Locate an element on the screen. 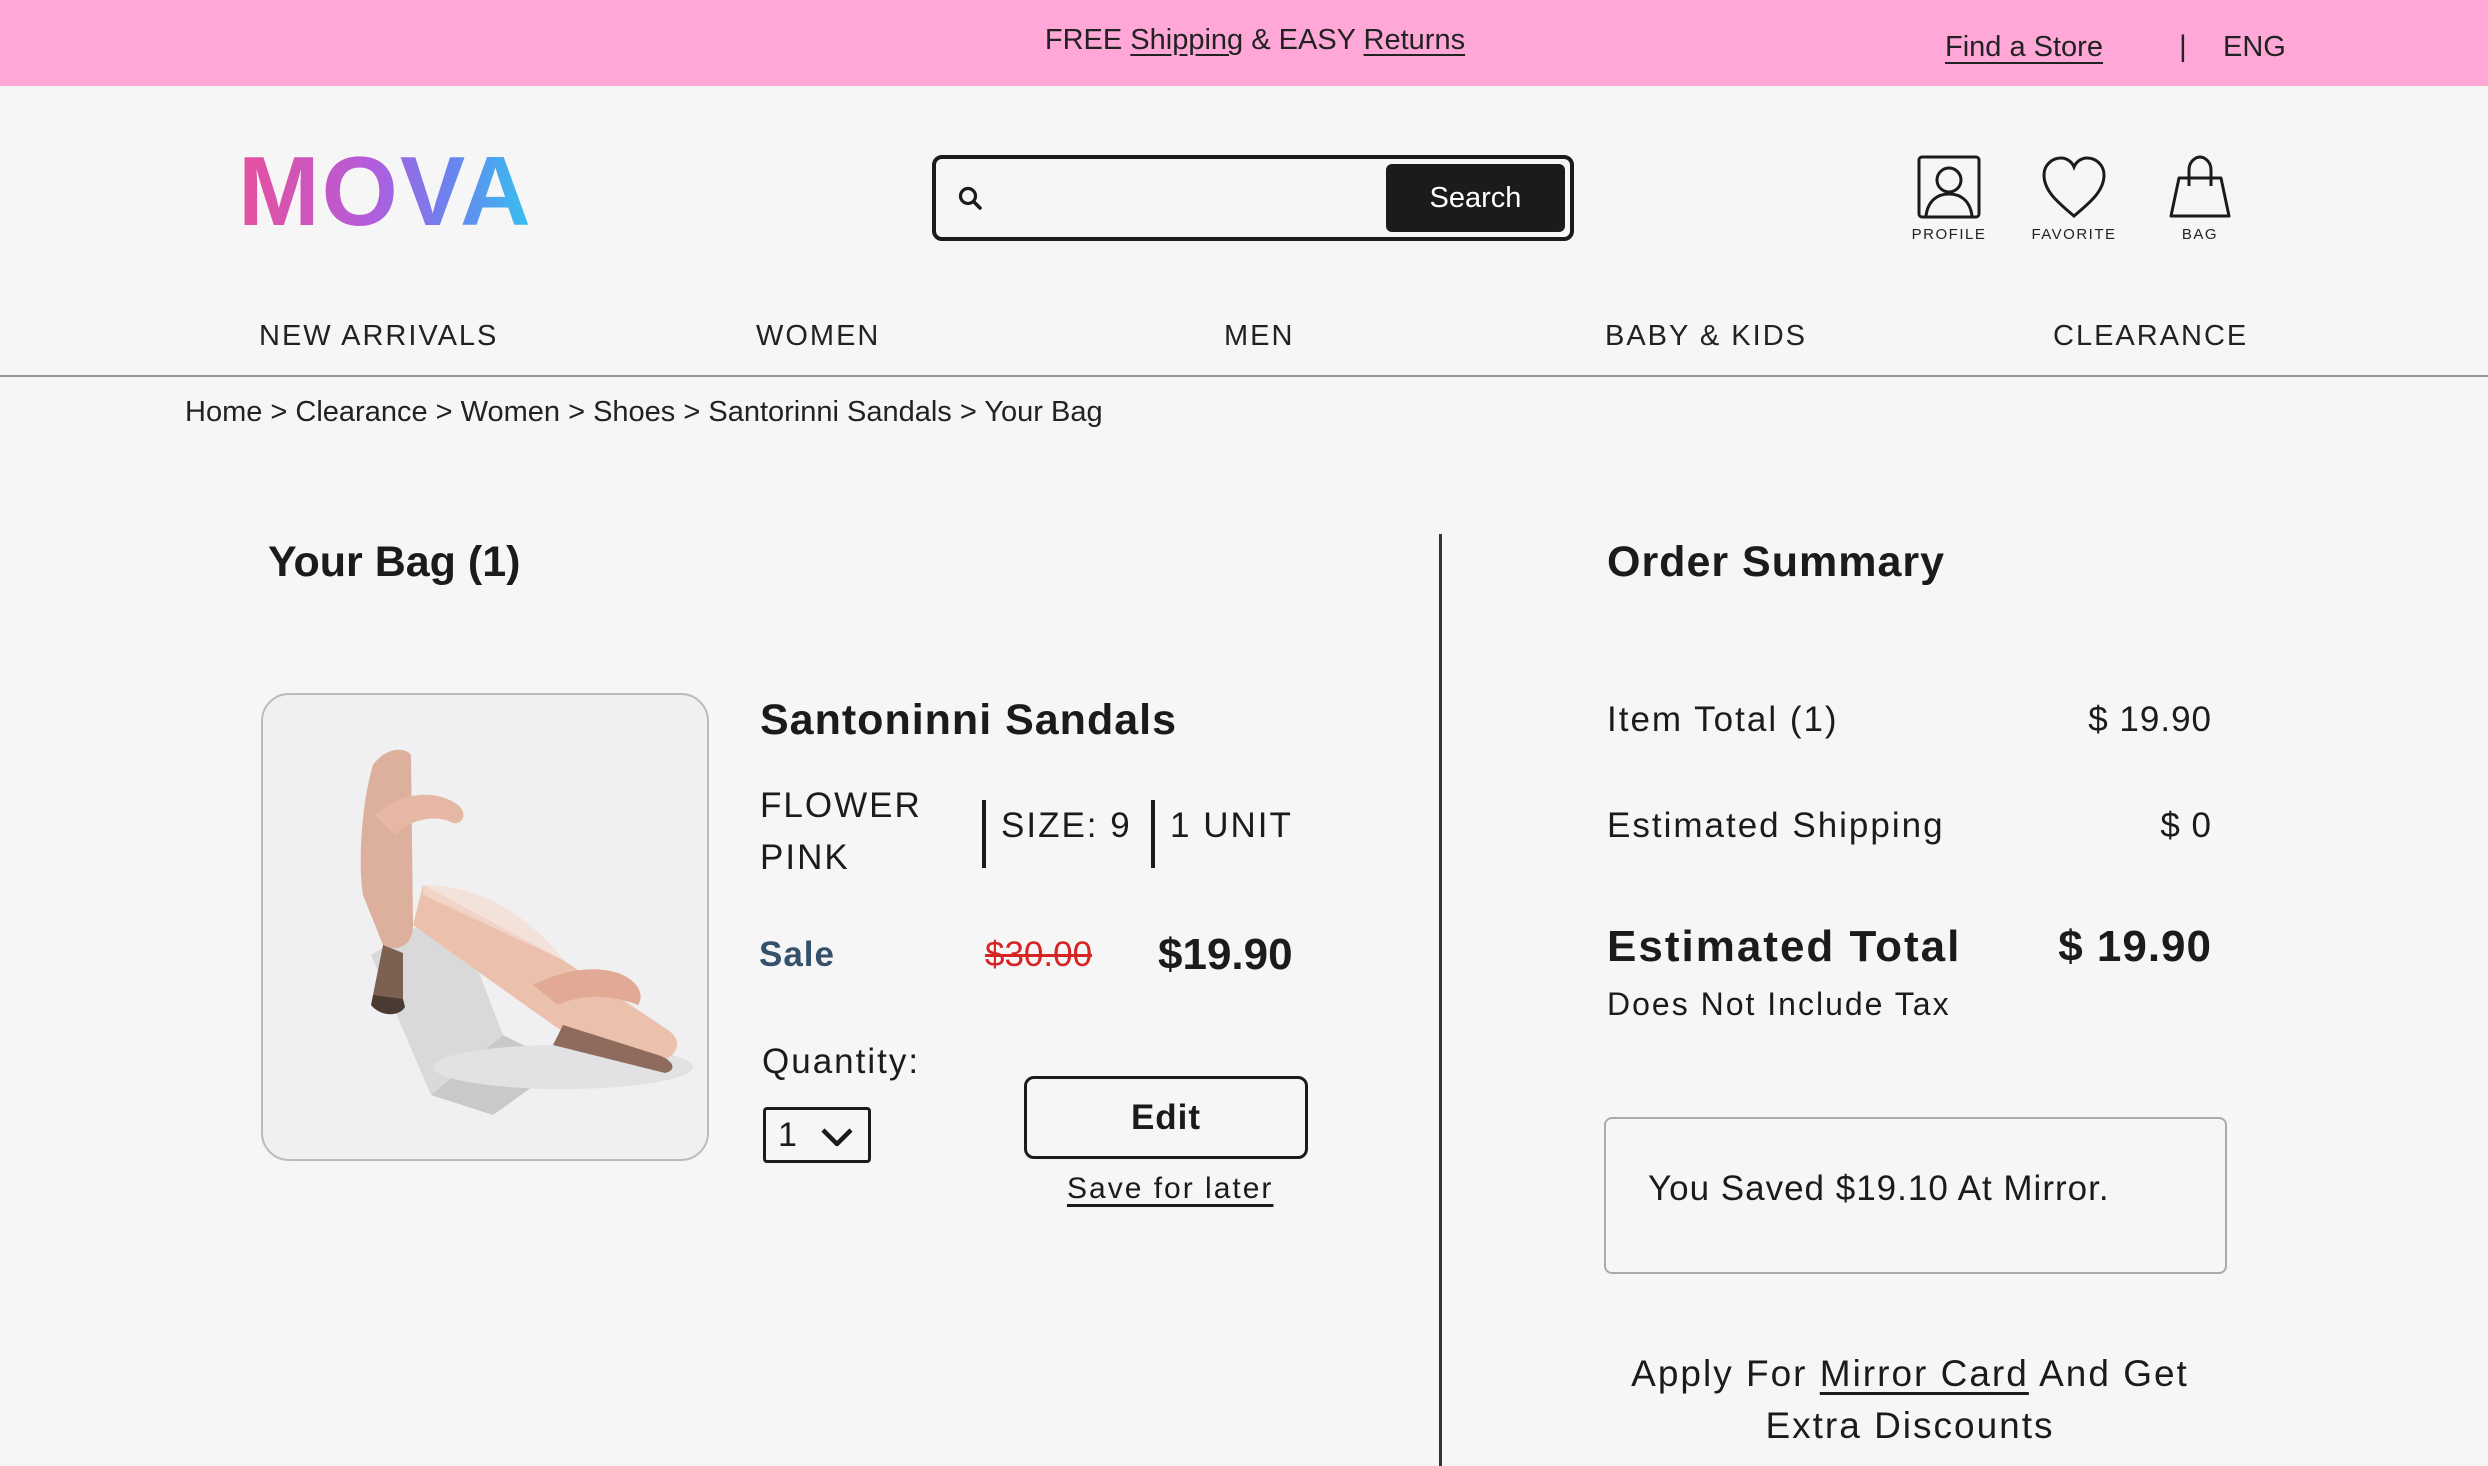  search-bar: Search is located at coordinates (1253, 198).